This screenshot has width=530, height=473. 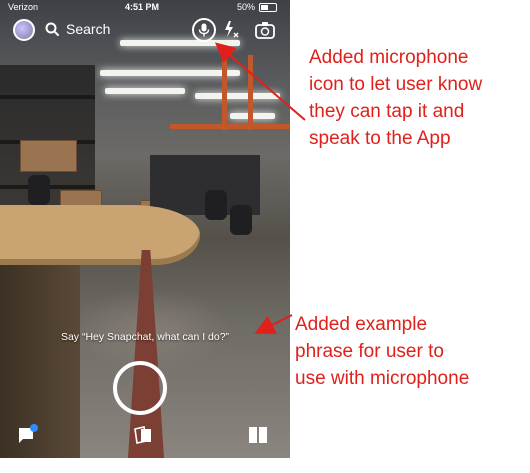 What do you see at coordinates (258, 435) in the screenshot?
I see `stories-icon` at bounding box center [258, 435].